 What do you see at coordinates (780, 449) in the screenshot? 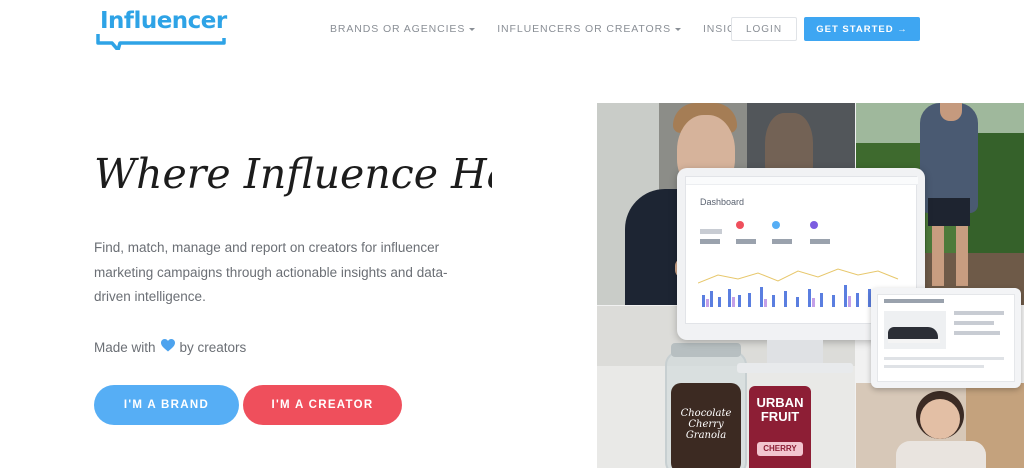
I see `bag-label-cherry: CHERRY` at bounding box center [780, 449].